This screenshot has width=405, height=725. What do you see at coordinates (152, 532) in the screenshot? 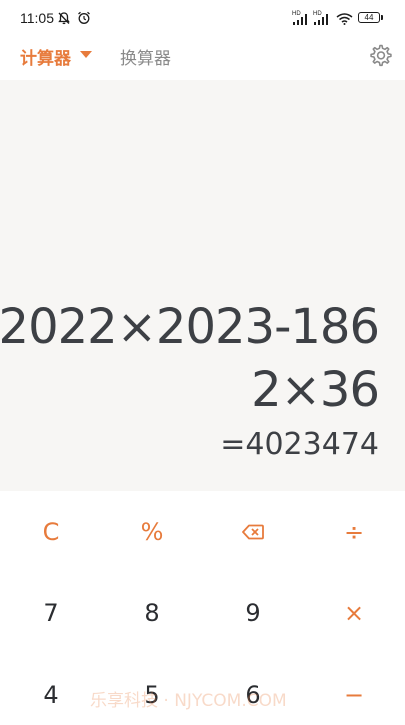
I see `percent-button: %` at bounding box center [152, 532].